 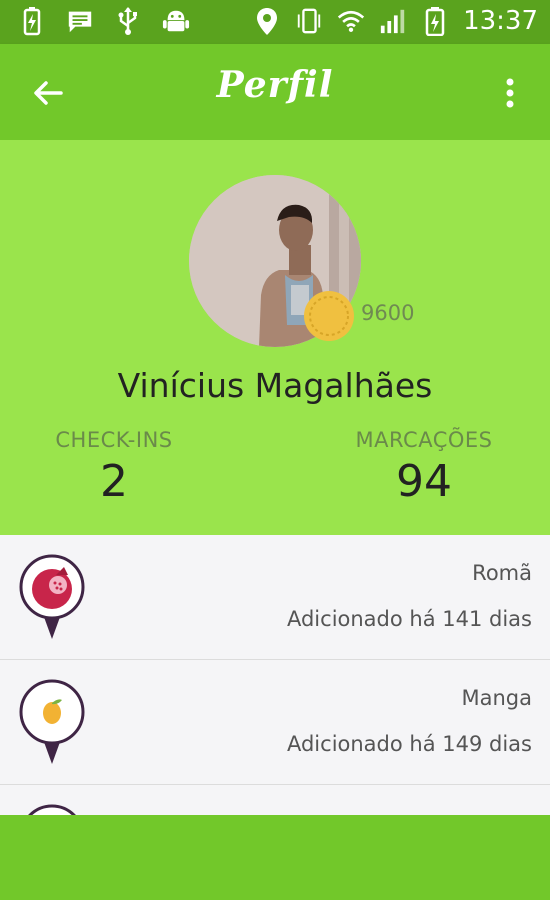 I want to click on stat-marcacoes: MARCAÇÕES 94, so click(x=424, y=467).